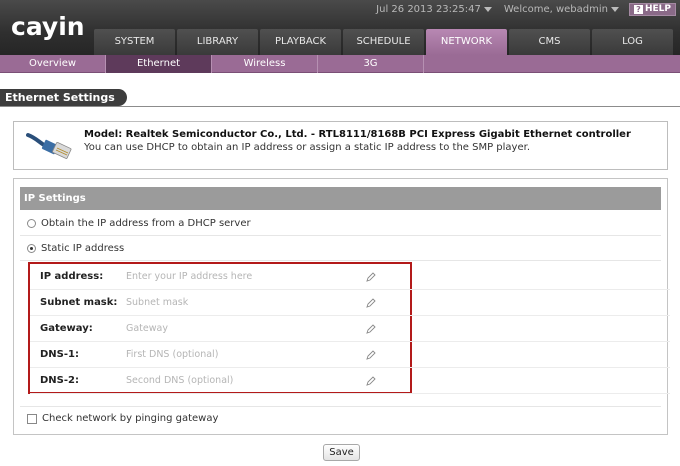 Image resolution: width=680 pixels, height=466 pixels. Describe the element at coordinates (466, 42) in the screenshot. I see `tab-network: NETWORK` at that location.